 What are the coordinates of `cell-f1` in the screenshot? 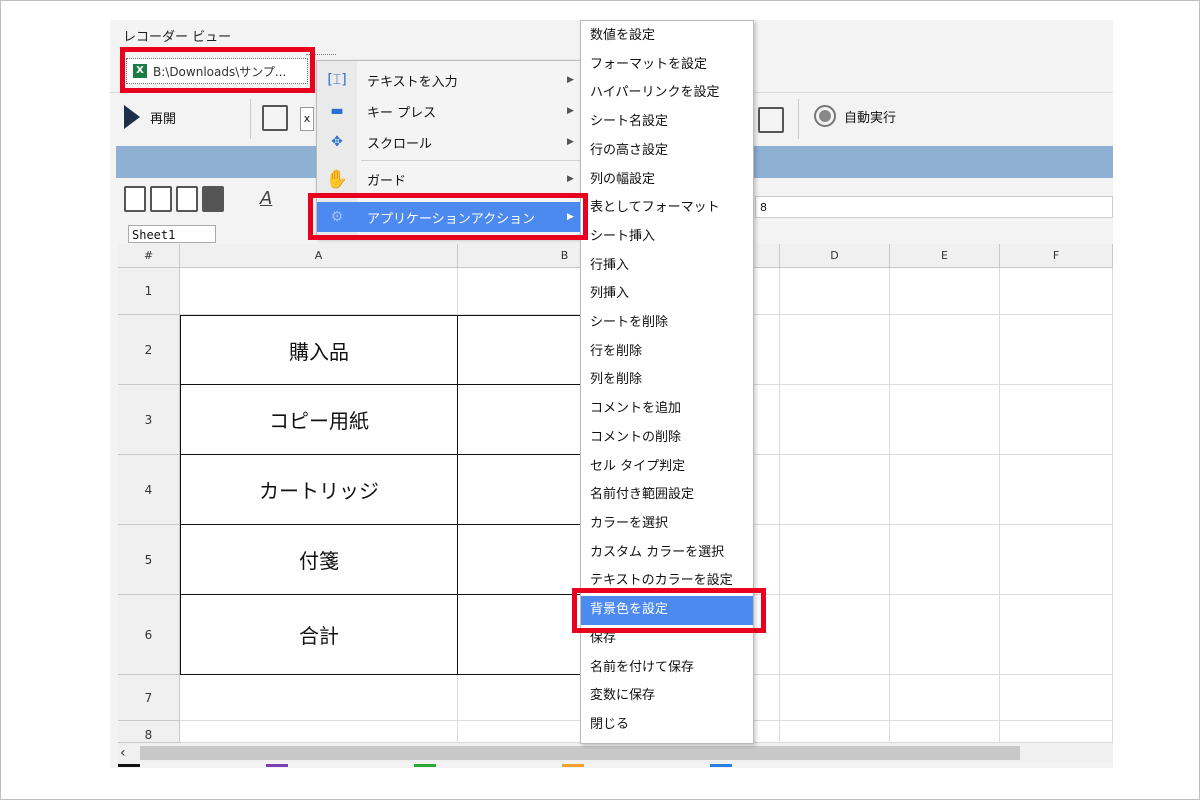 It's located at (1056, 291).